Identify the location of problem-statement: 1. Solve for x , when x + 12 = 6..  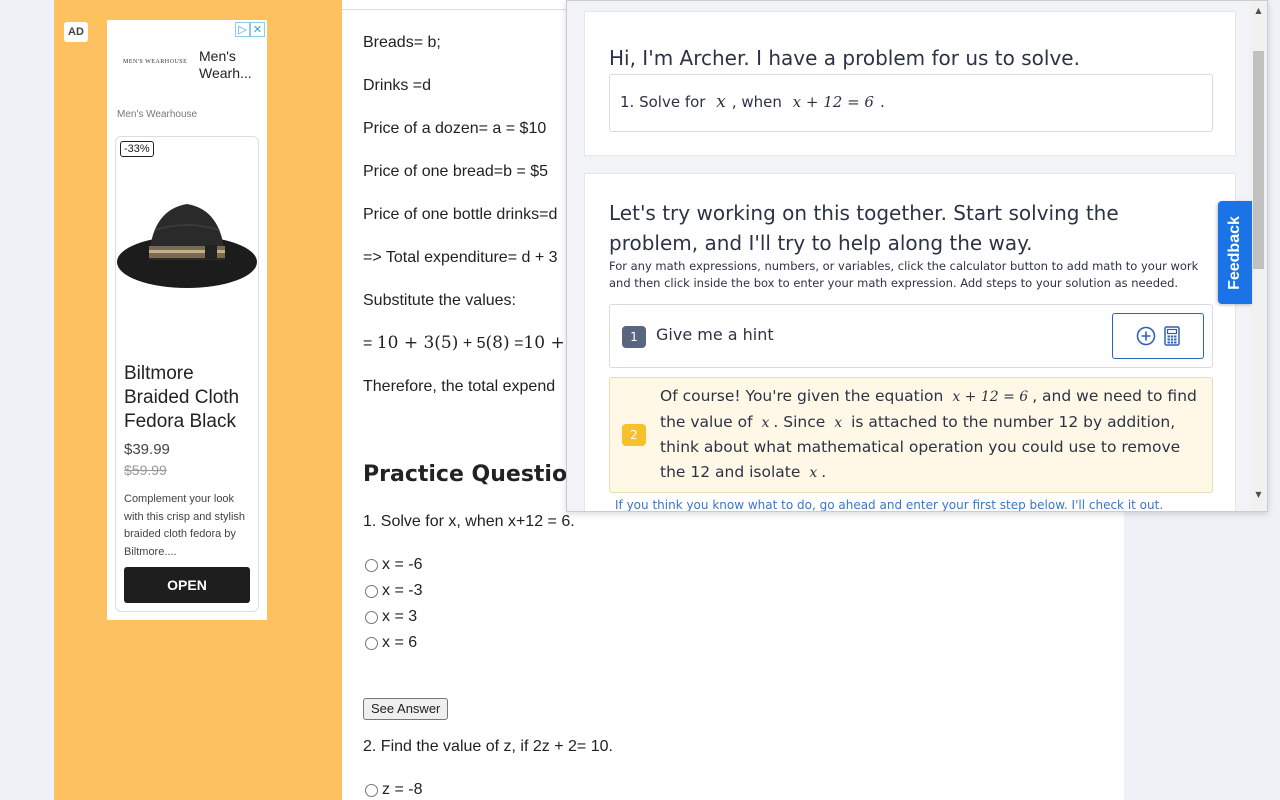
(911, 103).